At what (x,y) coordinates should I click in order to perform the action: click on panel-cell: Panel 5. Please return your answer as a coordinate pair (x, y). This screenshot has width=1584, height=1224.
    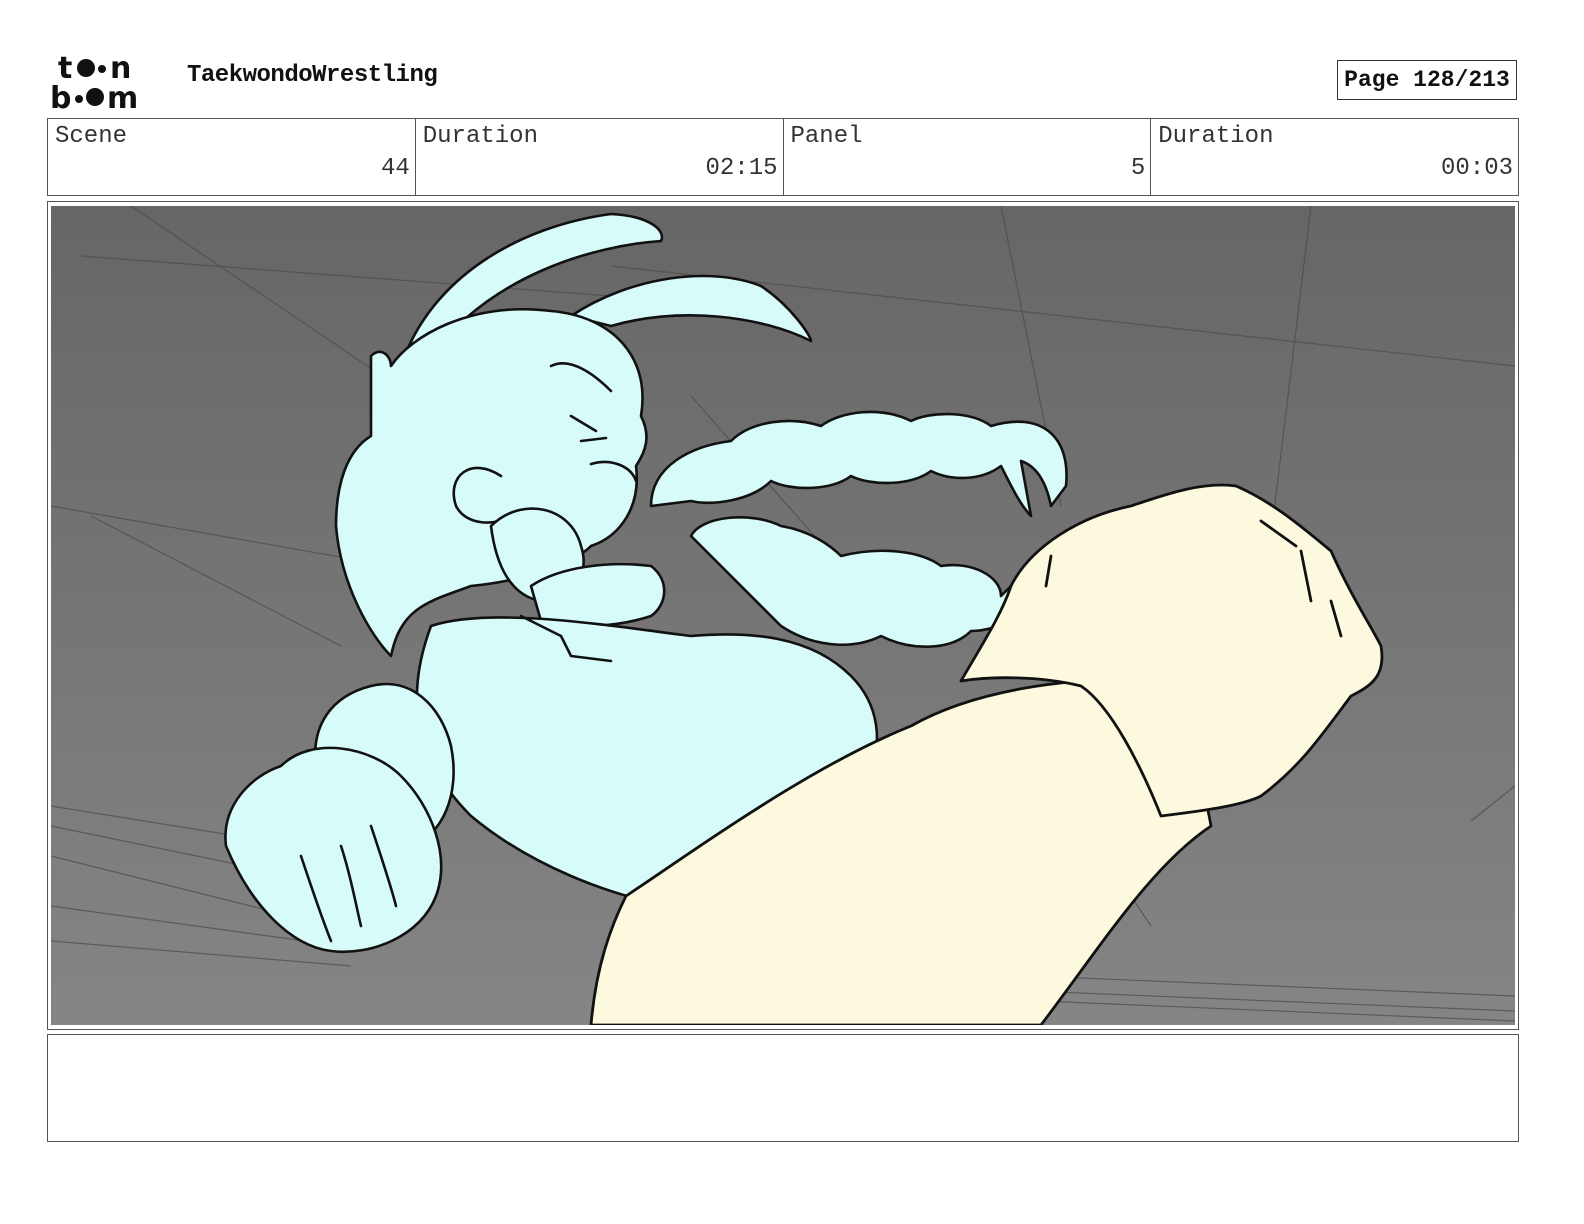
    Looking at the image, I should click on (968, 157).